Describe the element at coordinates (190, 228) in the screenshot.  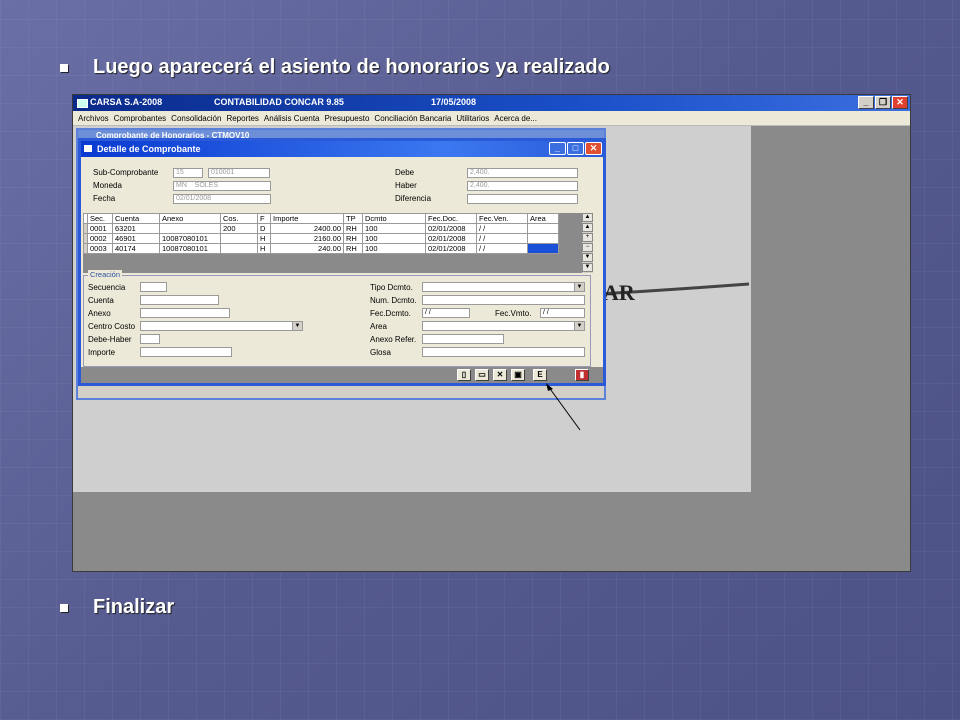
I see `cell-anexo` at that location.